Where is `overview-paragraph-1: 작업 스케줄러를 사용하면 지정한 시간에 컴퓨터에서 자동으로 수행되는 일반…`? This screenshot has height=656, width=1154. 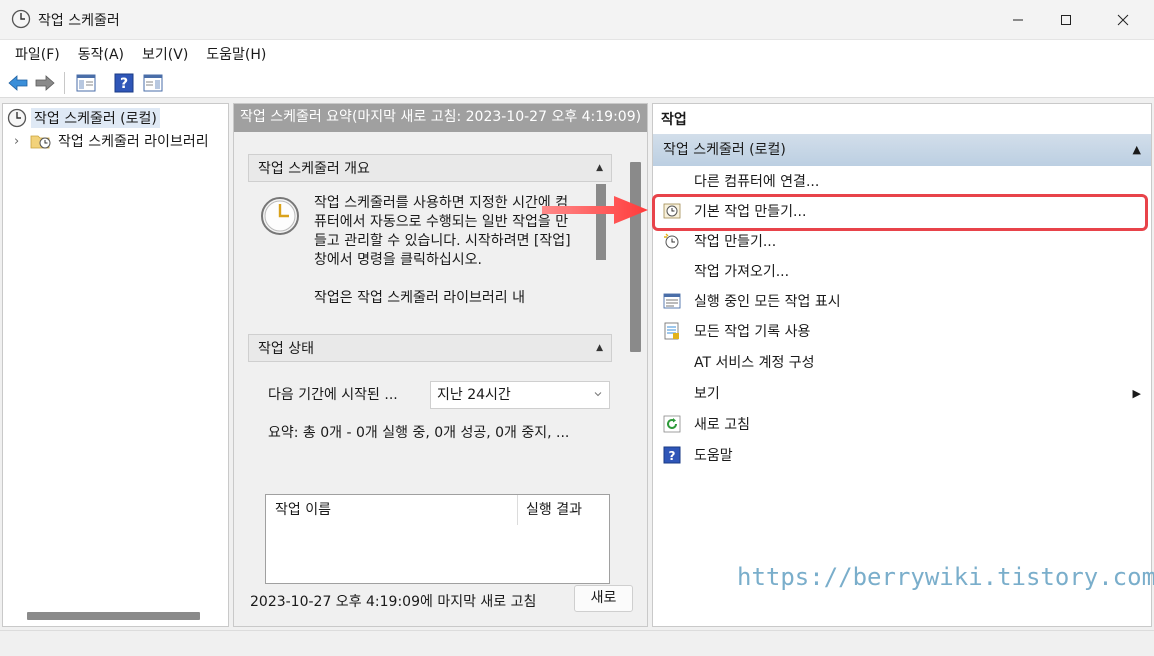 overview-paragraph-1: 작업 스케줄러를 사용하면 지정한 시간에 컴퓨터에서 자동으로 수행되는 일반… is located at coordinates (442, 231).